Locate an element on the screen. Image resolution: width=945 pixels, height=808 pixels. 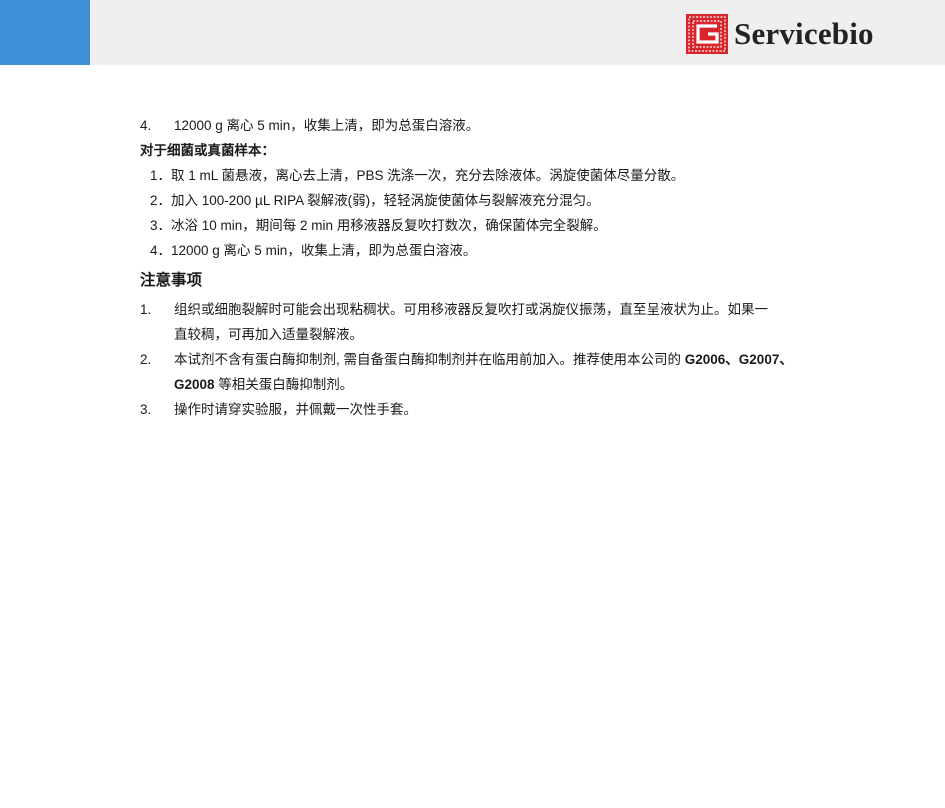
note-text-continued: G2008 等相关蛋白酶抑制剂。 is located at coordinates (485, 384).